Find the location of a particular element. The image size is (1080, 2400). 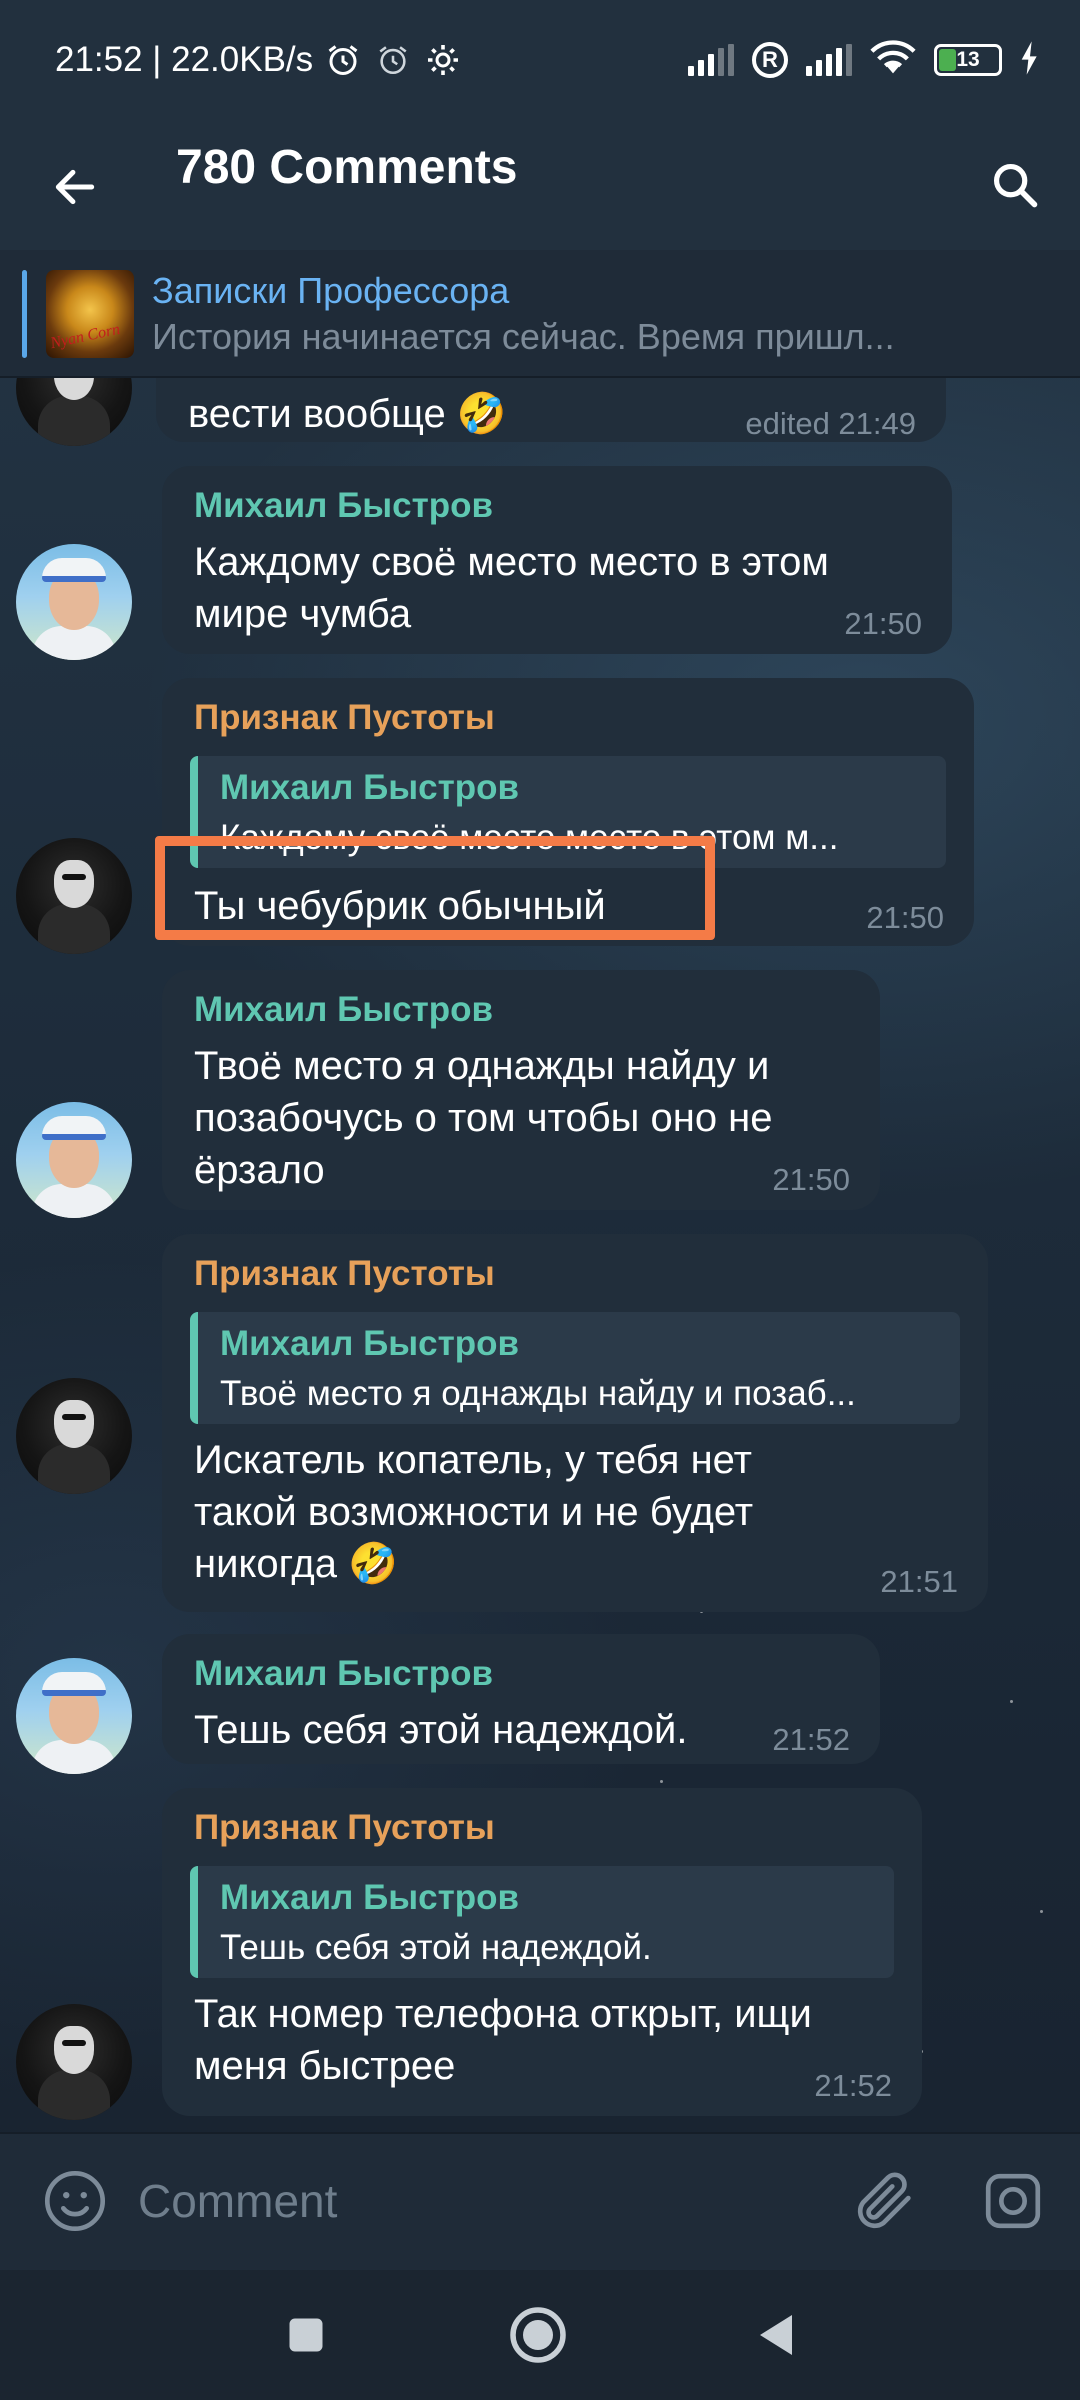

roaming-icon: R is located at coordinates (770, 60).